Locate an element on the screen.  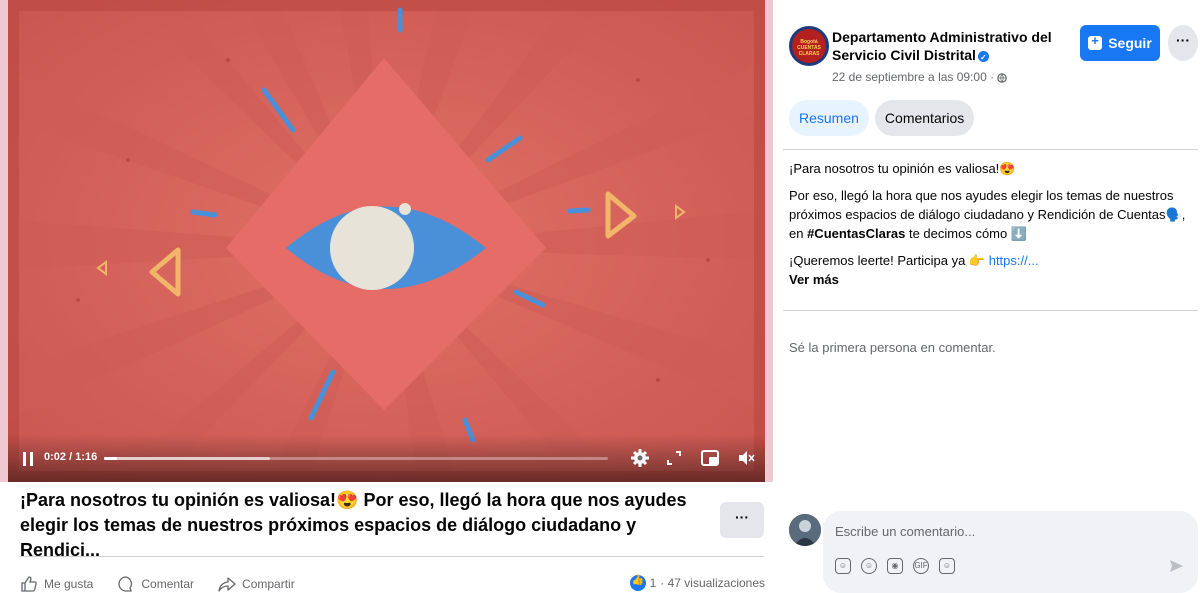
share-button: Compartir is located at coordinates (256, 584).